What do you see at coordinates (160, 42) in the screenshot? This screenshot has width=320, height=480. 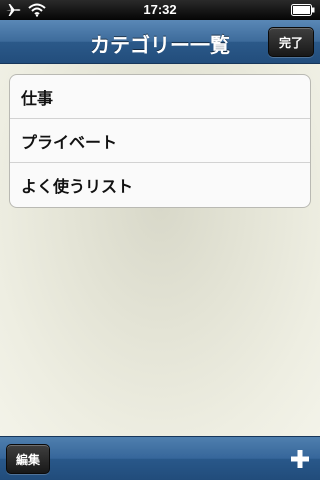 I see `navigation-bar: カテゴリー一覧 完了` at bounding box center [160, 42].